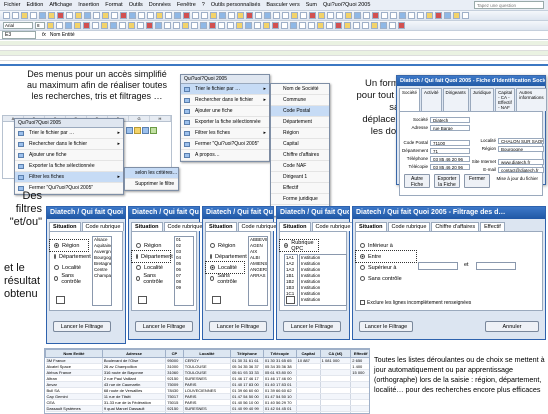 Image resolution: width=548 pixels, height=414 pixels. Describe the element at coordinates (300, 166) in the screenshot. I see `sort-option: Code NAF` at that location.